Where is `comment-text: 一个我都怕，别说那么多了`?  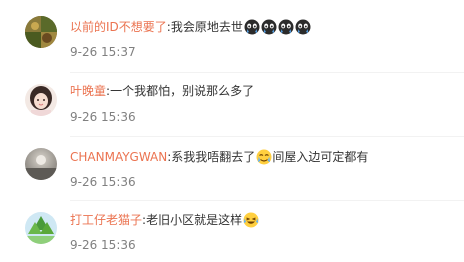
comment-text: 一个我都怕，别说那么多了 is located at coordinates (182, 91).